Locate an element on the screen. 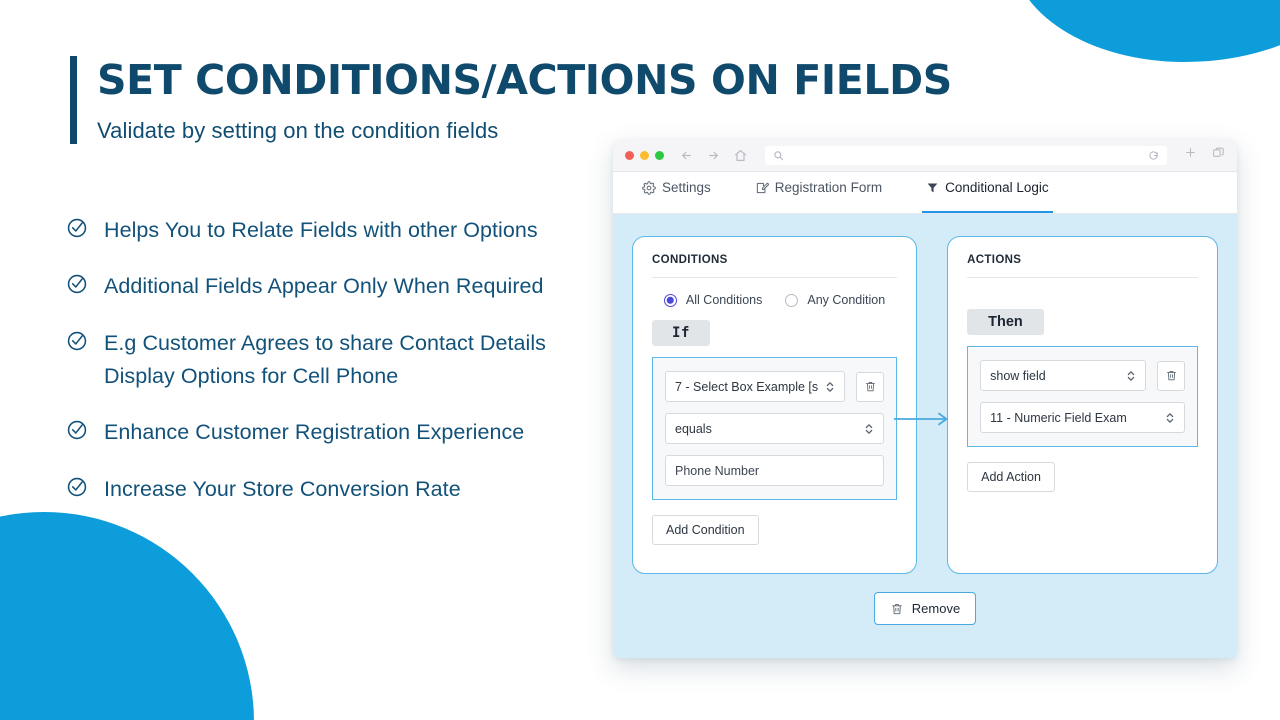 Image resolution: width=1280 pixels, height=720 pixels. action-rule-block: show field 11 - Numeric Field Exam is located at coordinates (1082, 396).